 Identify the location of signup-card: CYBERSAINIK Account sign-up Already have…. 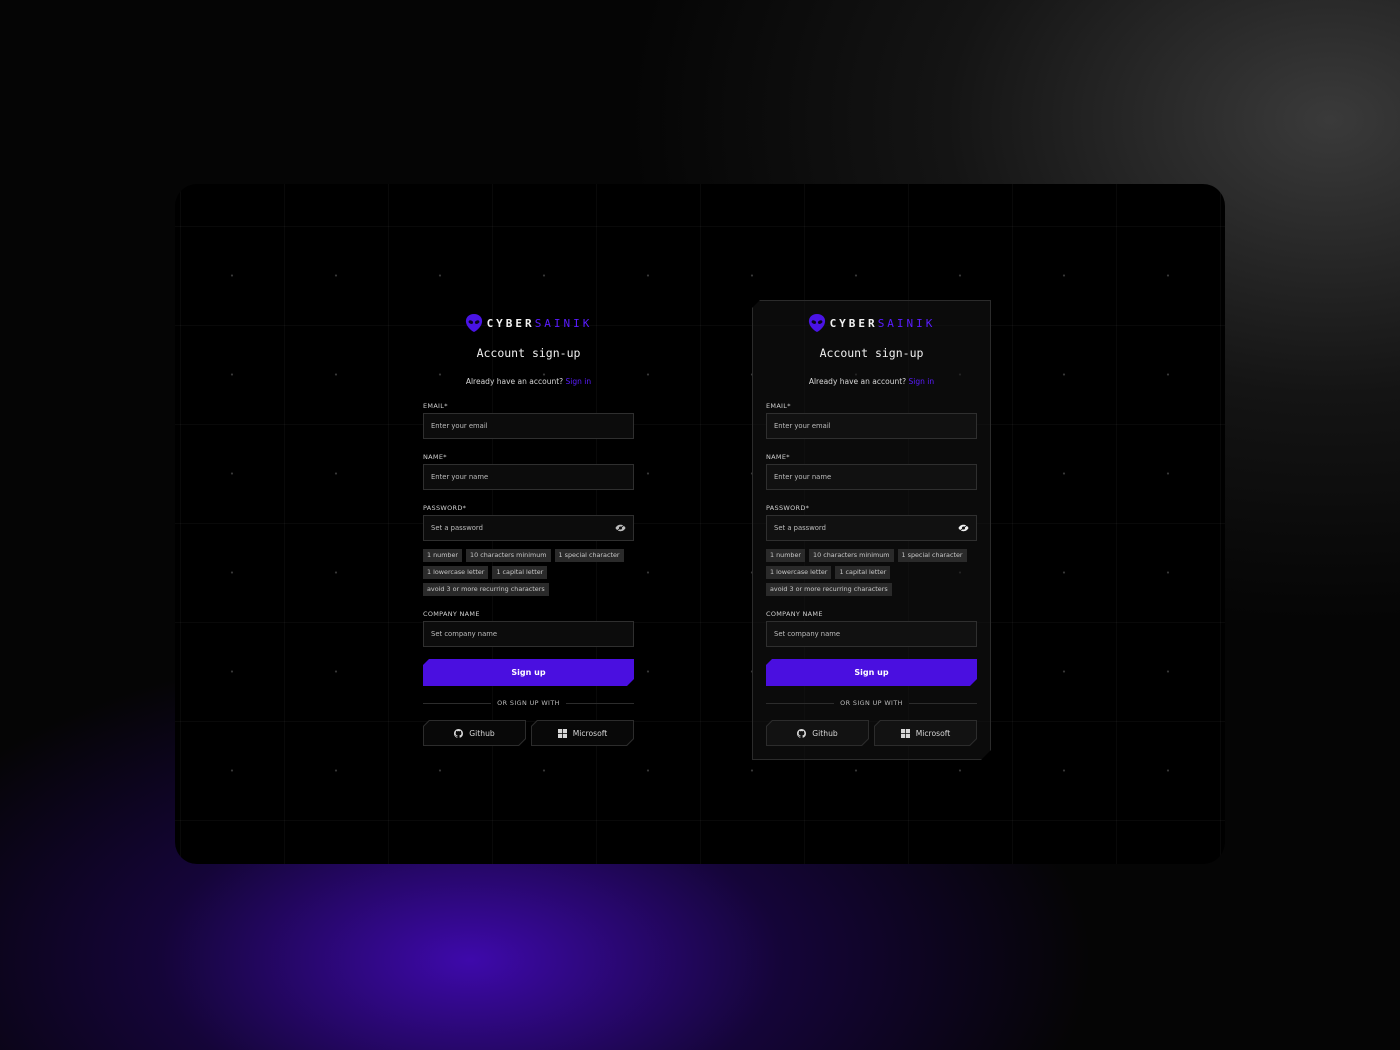
(528, 529).